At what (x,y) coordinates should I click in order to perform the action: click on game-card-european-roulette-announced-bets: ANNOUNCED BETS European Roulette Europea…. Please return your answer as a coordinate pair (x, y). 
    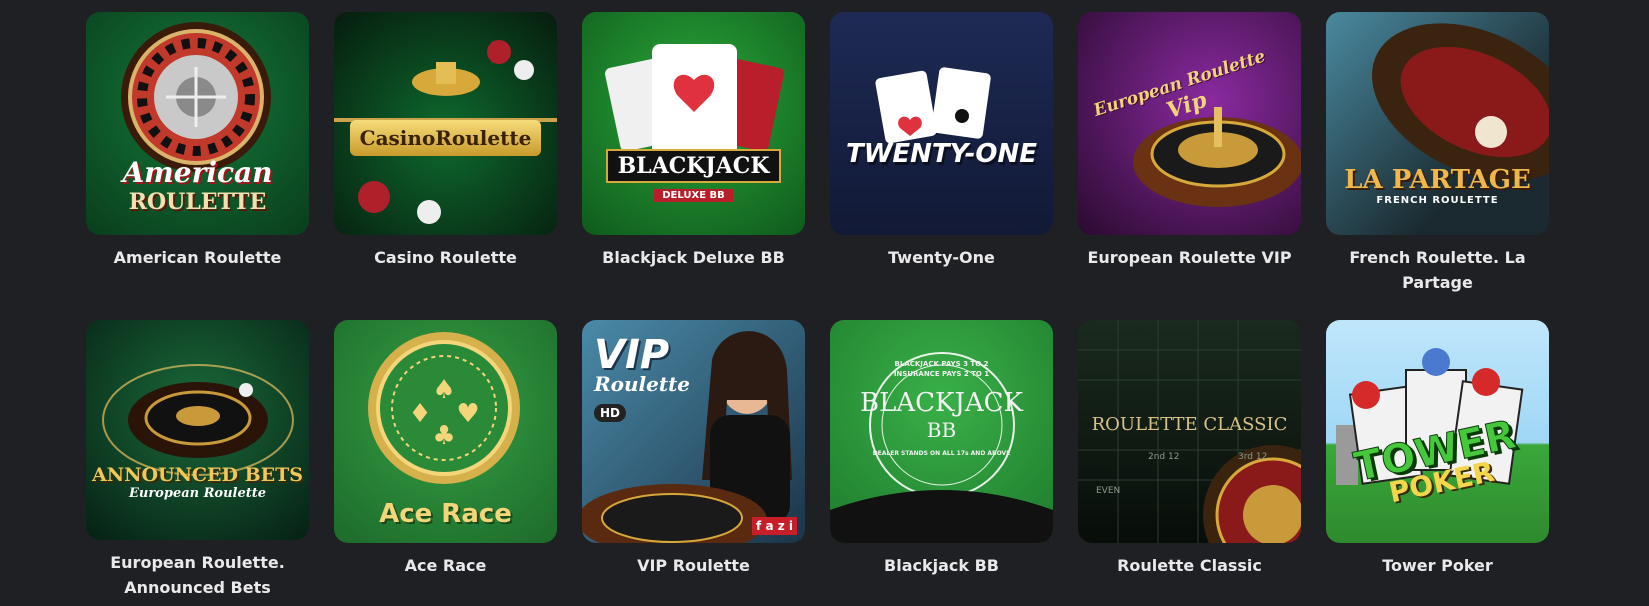
    Looking at the image, I should click on (197, 460).